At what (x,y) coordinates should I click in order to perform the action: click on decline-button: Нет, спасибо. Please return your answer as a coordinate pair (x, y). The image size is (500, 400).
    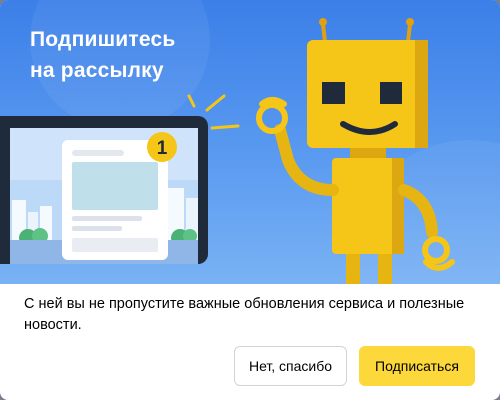
    Looking at the image, I should click on (290, 366).